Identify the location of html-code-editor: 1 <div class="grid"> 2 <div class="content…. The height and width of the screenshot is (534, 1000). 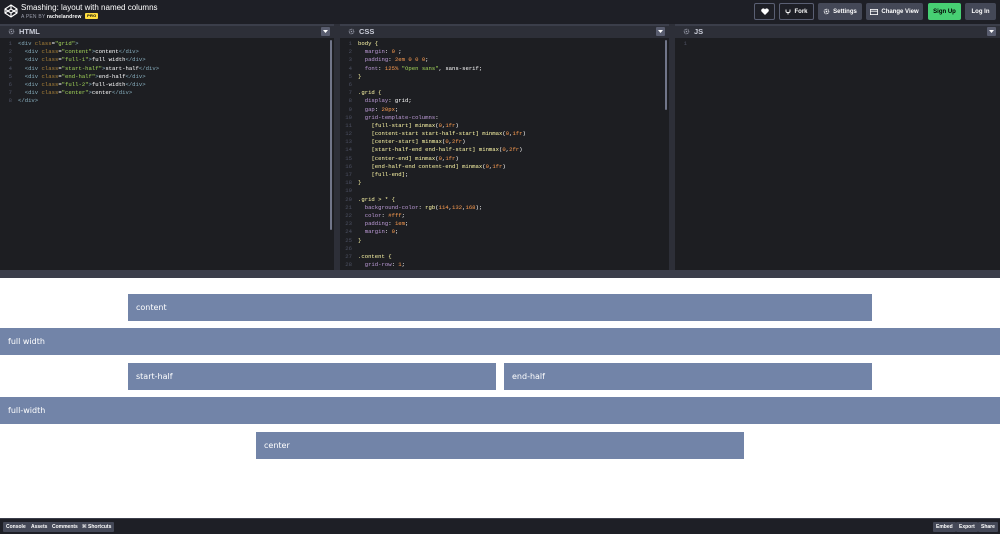
(167, 155).